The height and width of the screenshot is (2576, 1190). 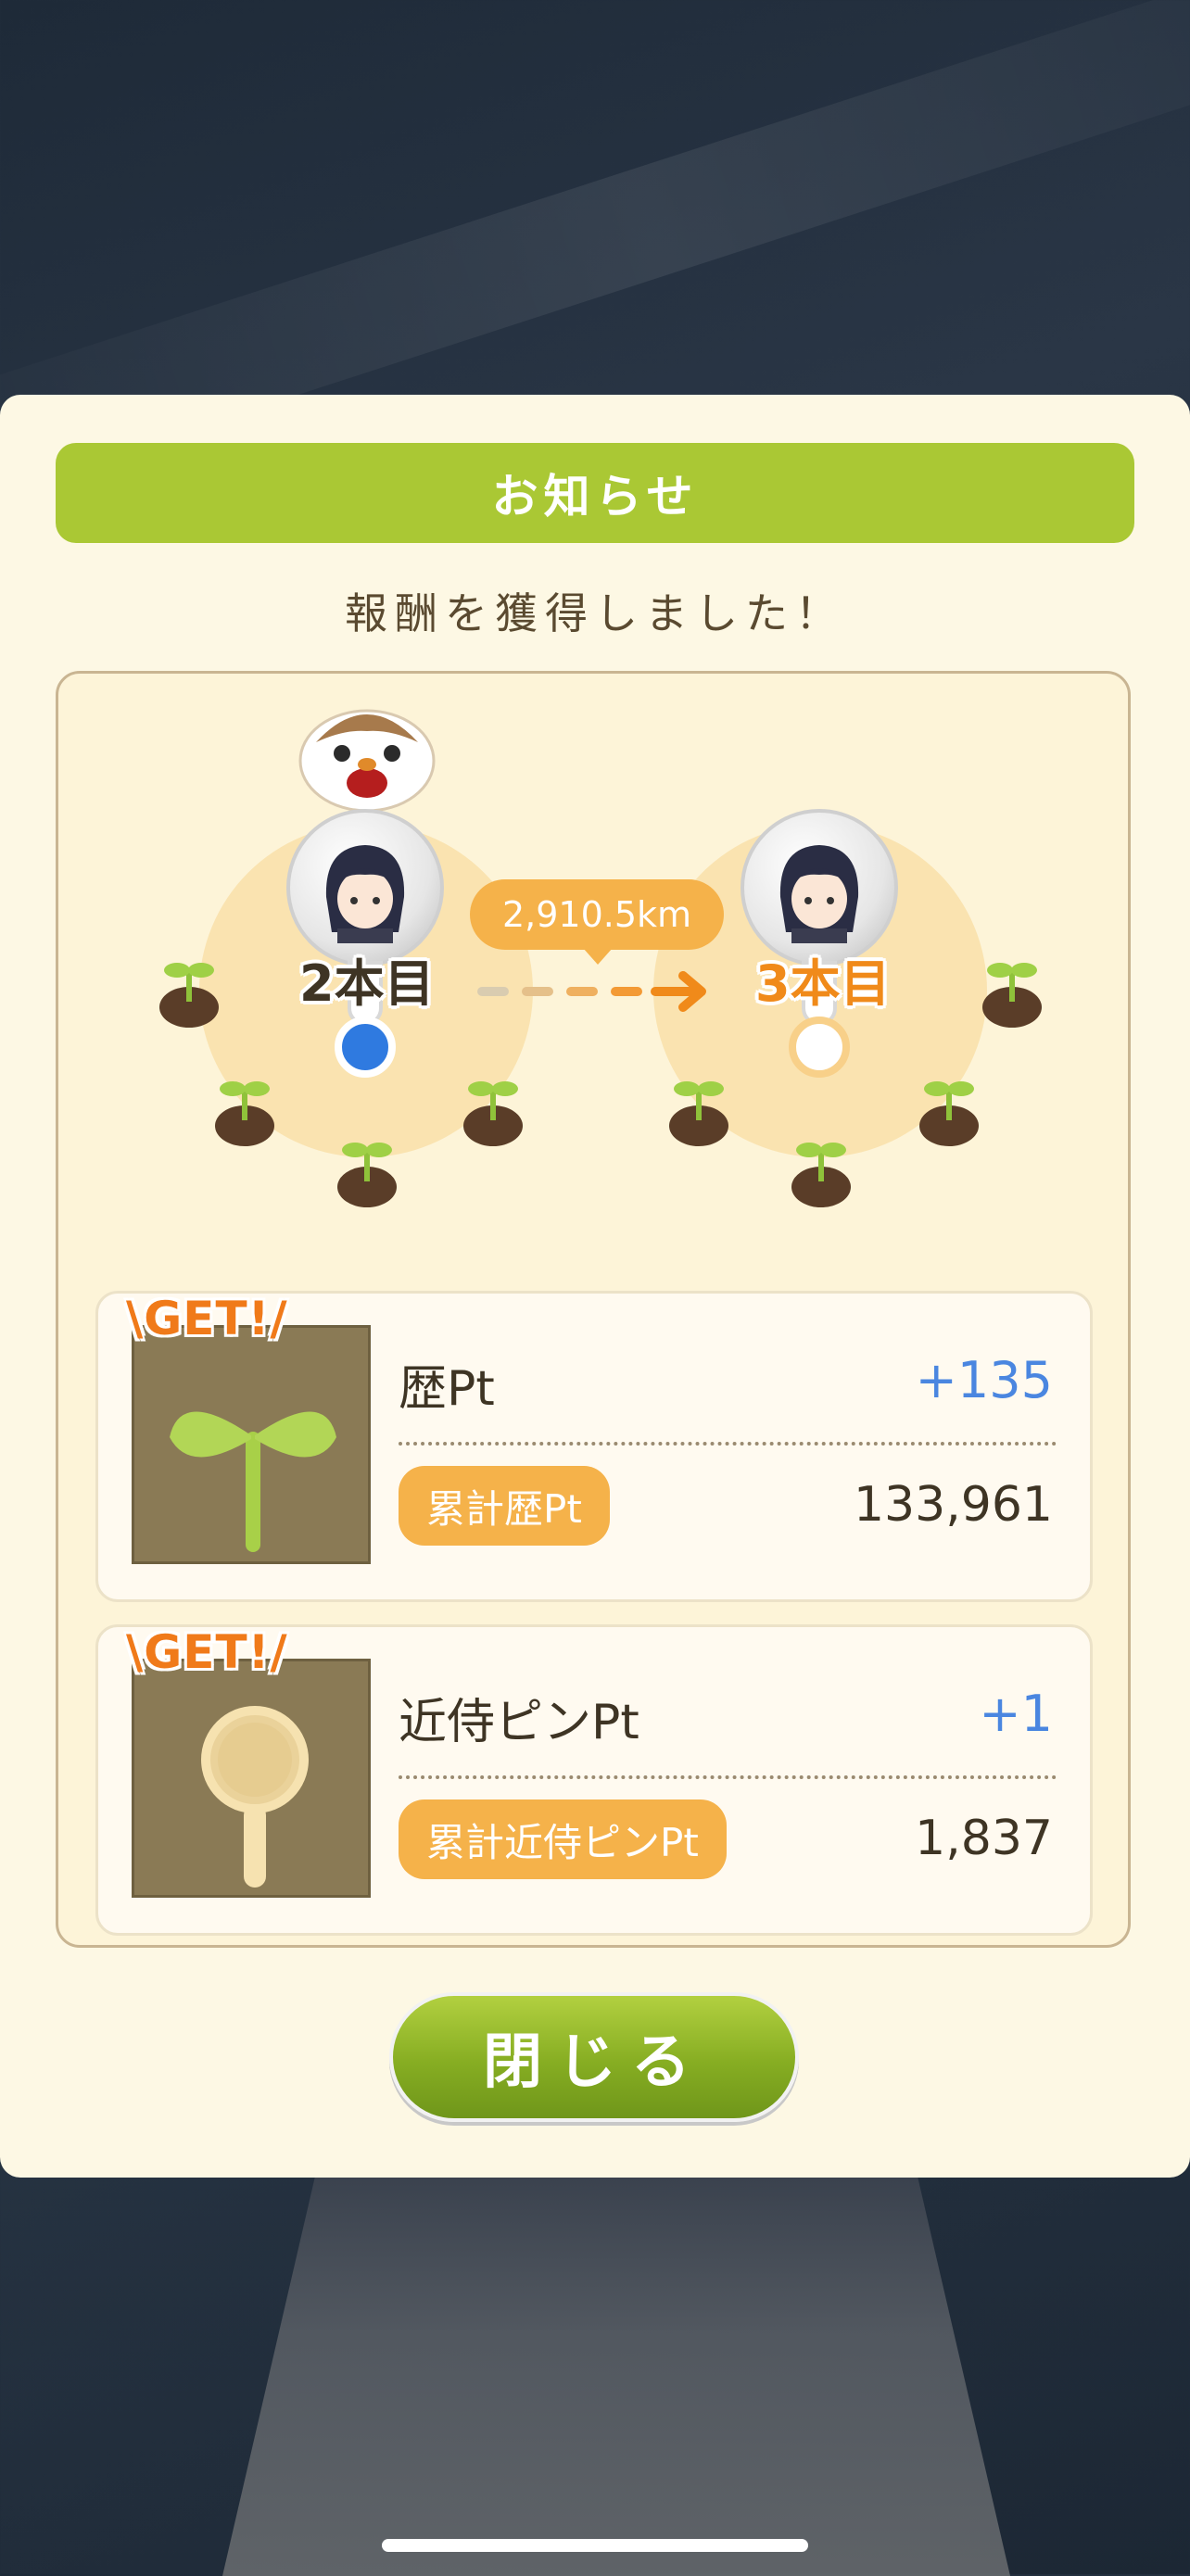 I want to click on dialog-header: お知らせ, so click(x=595, y=493).